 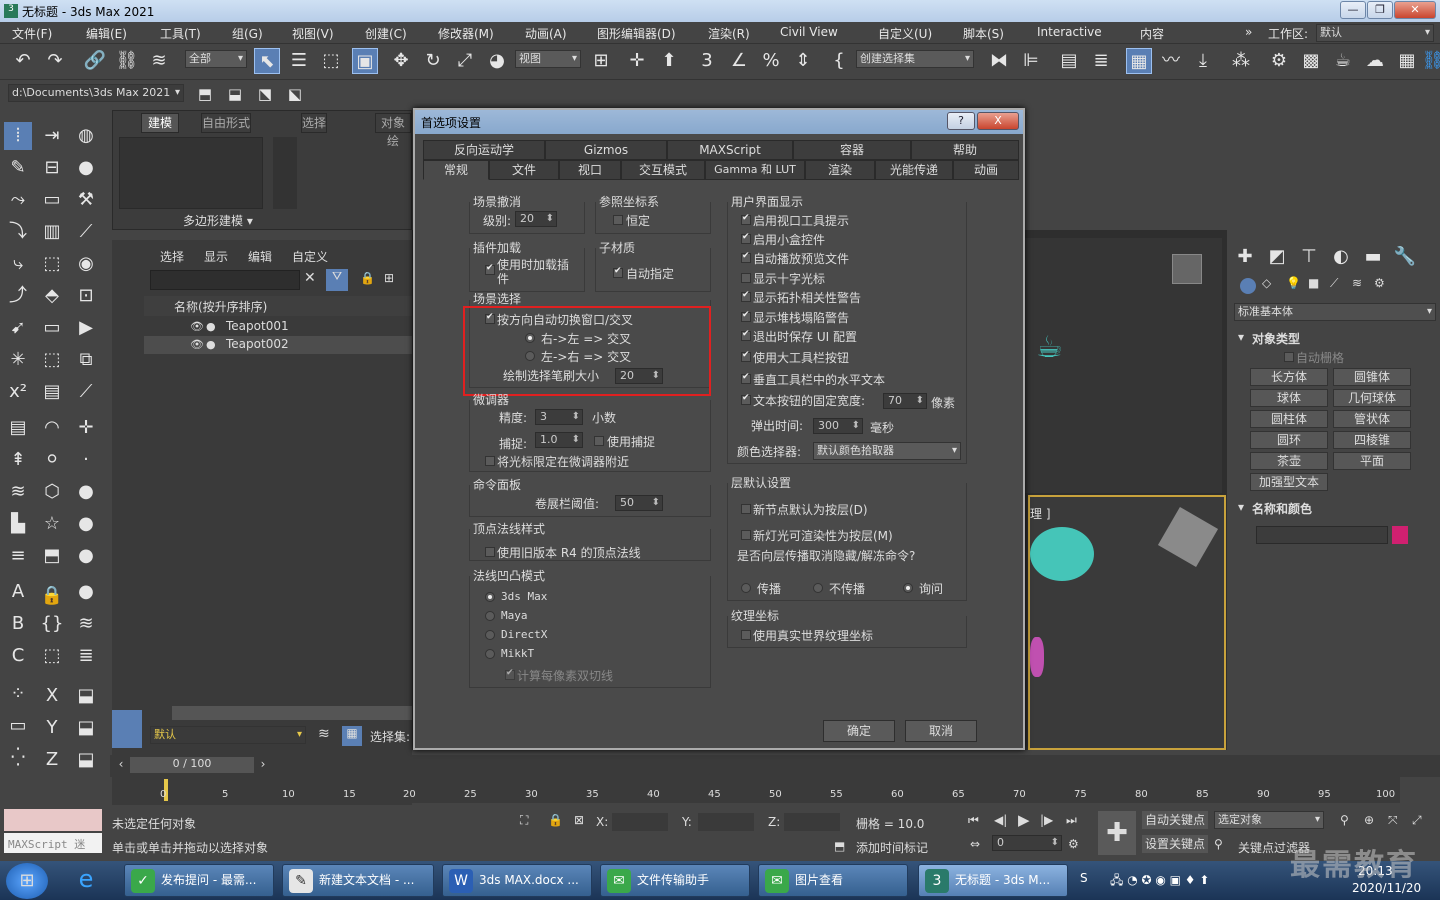 I want to click on align-icon: ⊫, so click(x=1031, y=61).